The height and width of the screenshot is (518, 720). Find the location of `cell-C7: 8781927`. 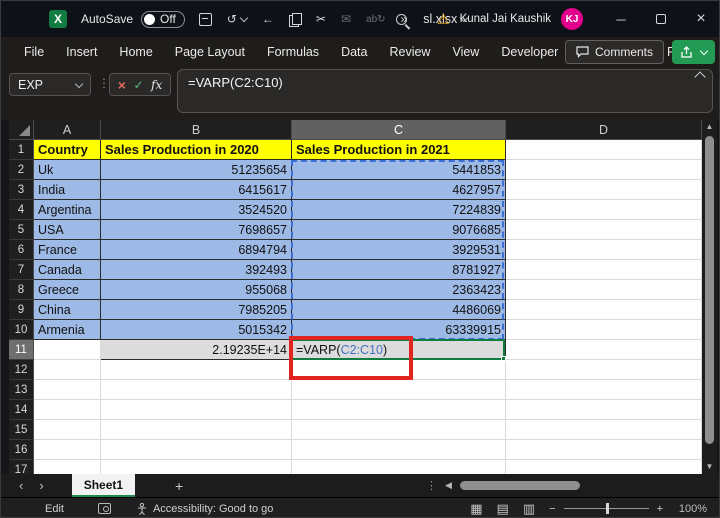

cell-C7: 8781927 is located at coordinates (399, 270).